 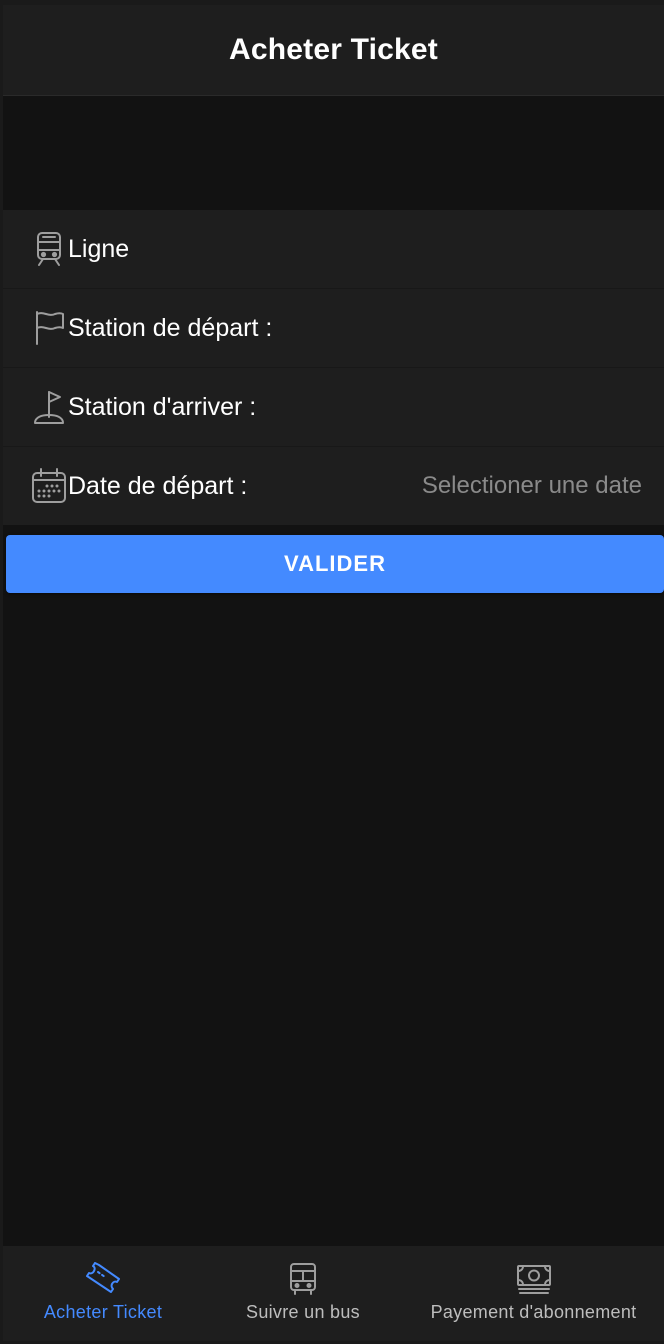 What do you see at coordinates (49, 249) in the screenshot?
I see `train-icon` at bounding box center [49, 249].